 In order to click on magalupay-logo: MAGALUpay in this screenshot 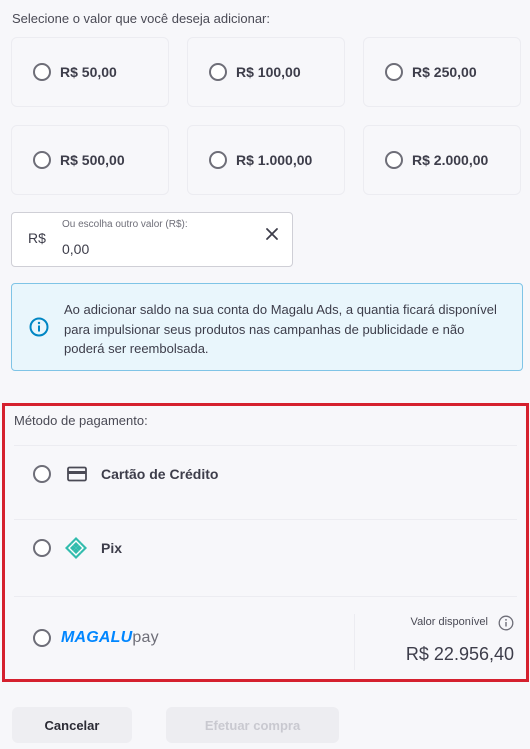, I will do `click(110, 637)`.